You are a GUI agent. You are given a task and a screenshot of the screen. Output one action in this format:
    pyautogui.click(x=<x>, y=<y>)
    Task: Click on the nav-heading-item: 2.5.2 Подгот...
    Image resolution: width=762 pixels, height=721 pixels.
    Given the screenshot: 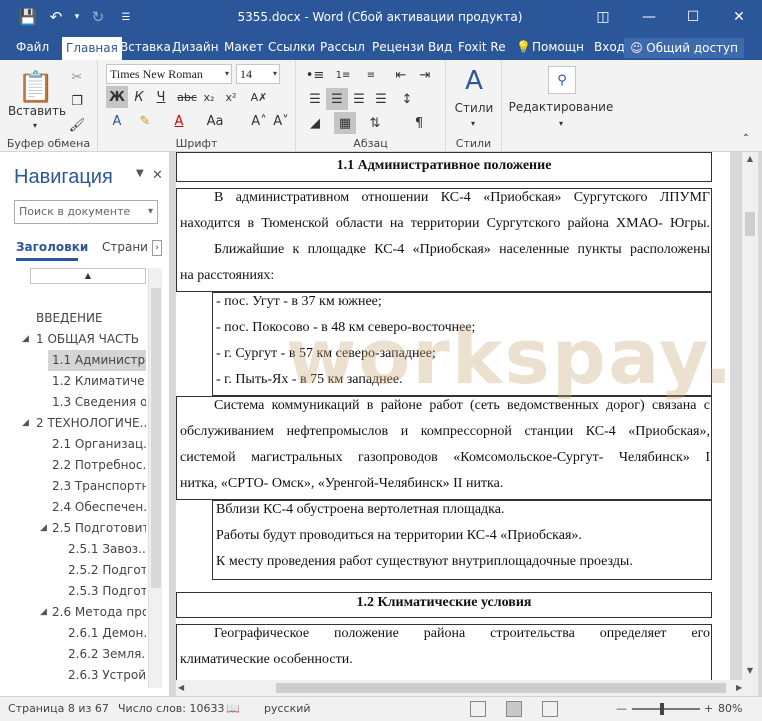 What is the action you would take?
    pyautogui.click(x=107, y=570)
    